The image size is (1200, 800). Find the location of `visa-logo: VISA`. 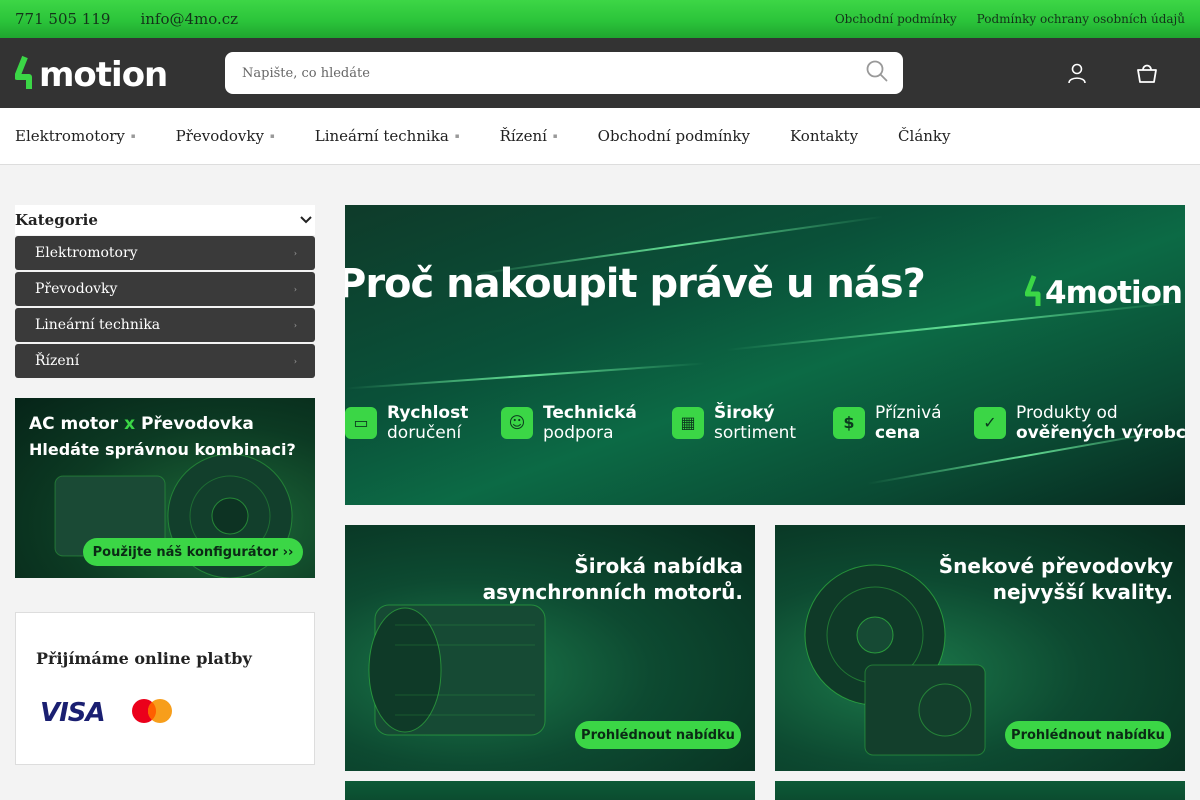

visa-logo: VISA is located at coordinates (73, 713).